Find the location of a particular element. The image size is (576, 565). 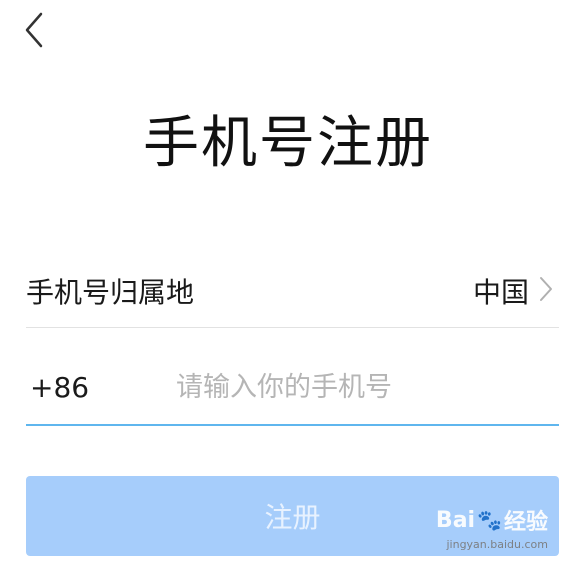

chevron-left-icon is located at coordinates (34, 32).